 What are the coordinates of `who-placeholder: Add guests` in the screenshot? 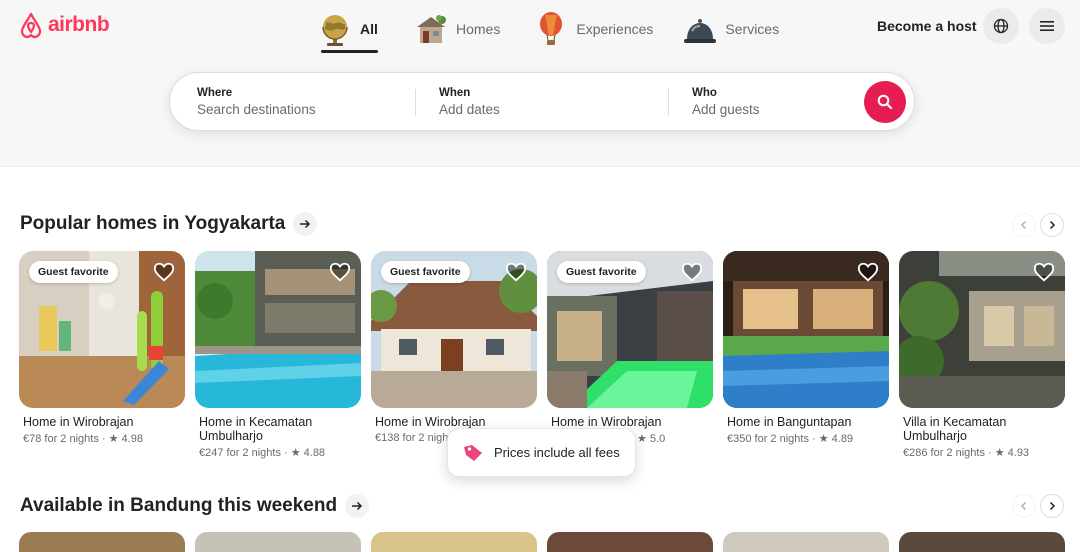 It's located at (726, 109).